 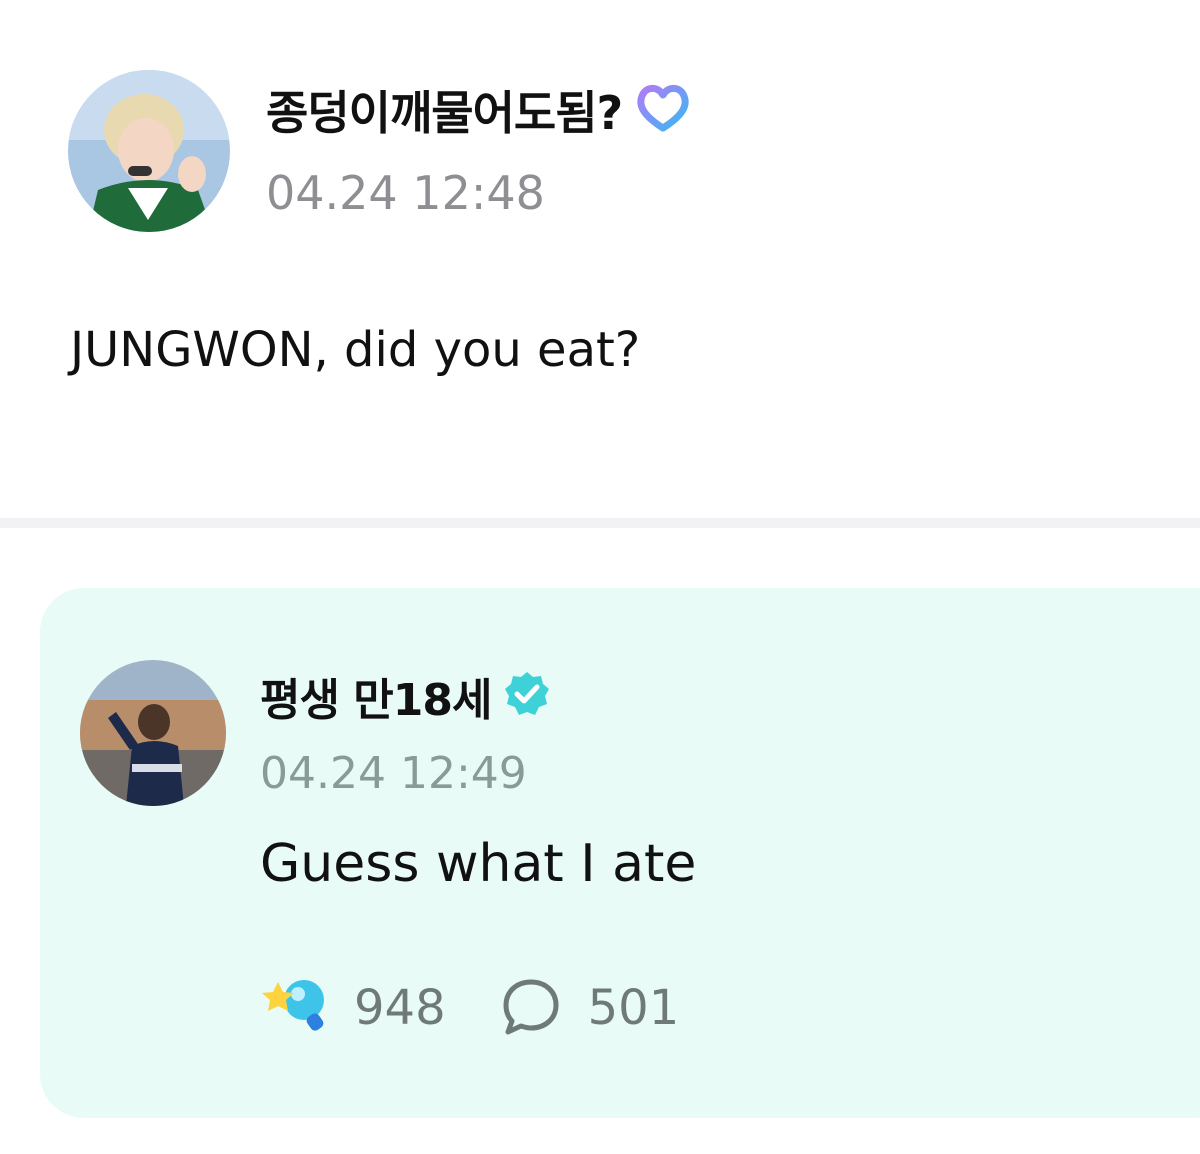 What do you see at coordinates (405, 193) in the screenshot?
I see `post-timestamp: 04.24 12:48` at bounding box center [405, 193].